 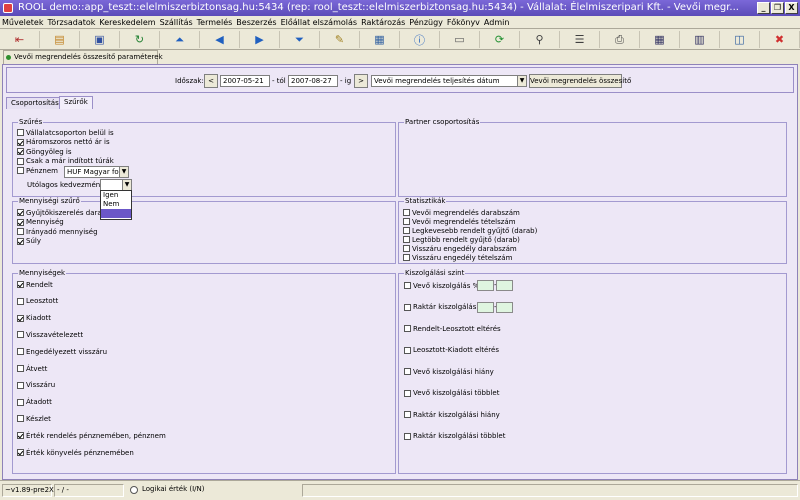 What do you see at coordinates (65, 132) in the screenshot?
I see `checkbox-szures-0: Vállalatcsoporton belül is` at bounding box center [65, 132].